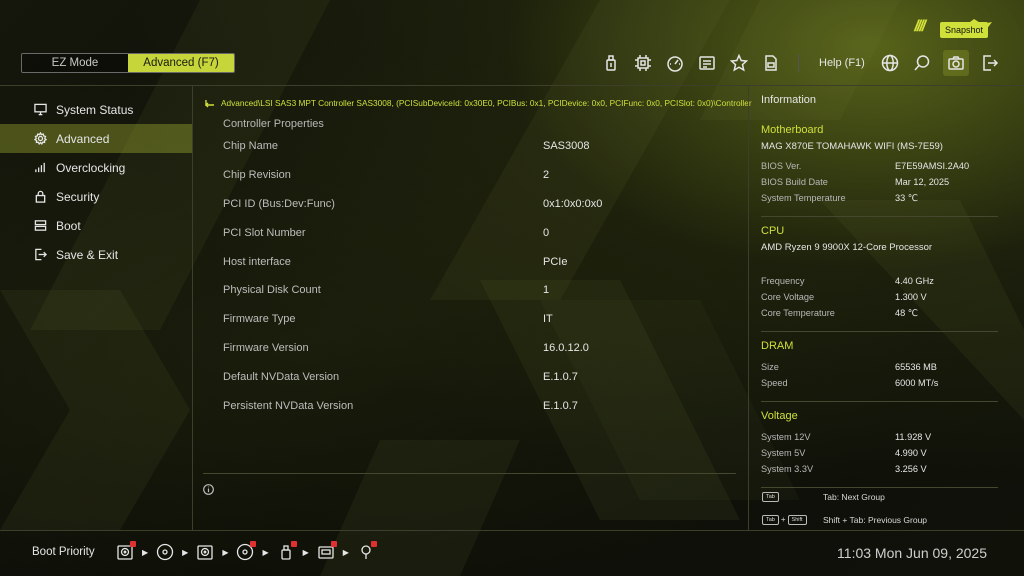 This screenshot has height=576, width=1024. Describe the element at coordinates (327, 551) in the screenshot. I see `usb-drive-icon` at that location.